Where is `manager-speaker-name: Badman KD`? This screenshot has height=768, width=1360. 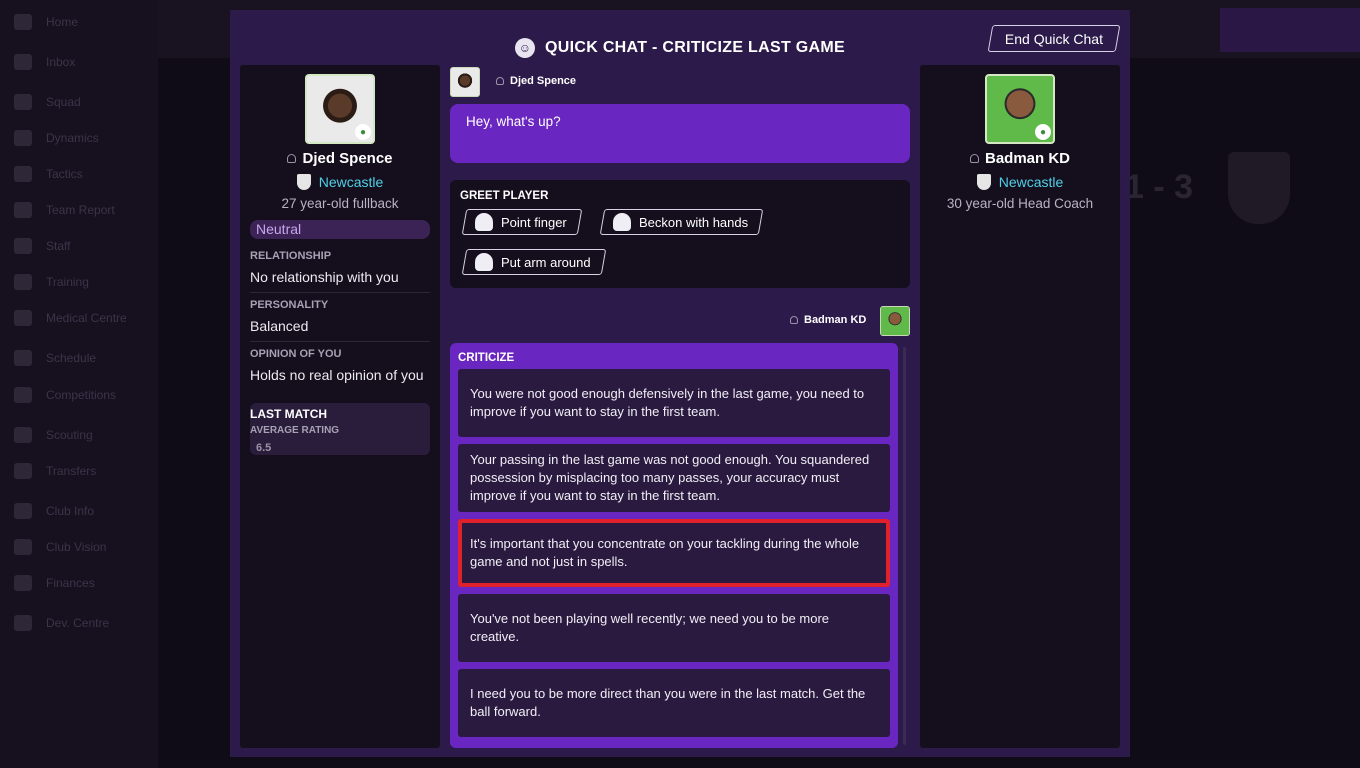
manager-speaker-name: Badman KD is located at coordinates (835, 320).